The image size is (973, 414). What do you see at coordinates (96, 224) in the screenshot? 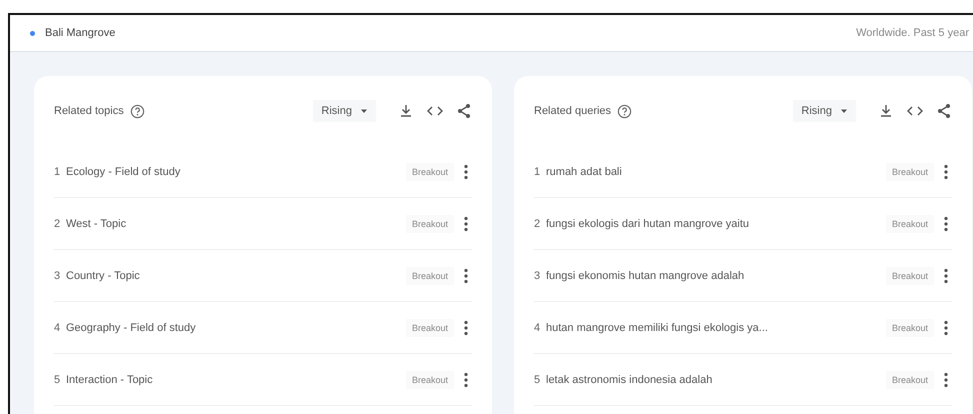
I see `item-label: West - Topic` at bounding box center [96, 224].